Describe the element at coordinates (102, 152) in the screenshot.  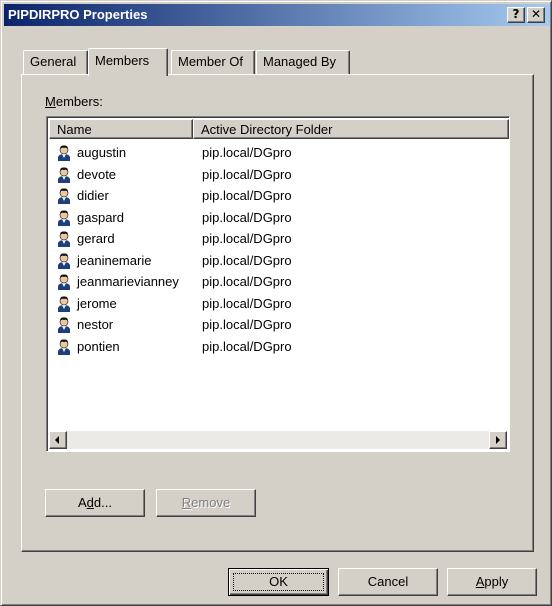
I see `member-name: augustin` at that location.